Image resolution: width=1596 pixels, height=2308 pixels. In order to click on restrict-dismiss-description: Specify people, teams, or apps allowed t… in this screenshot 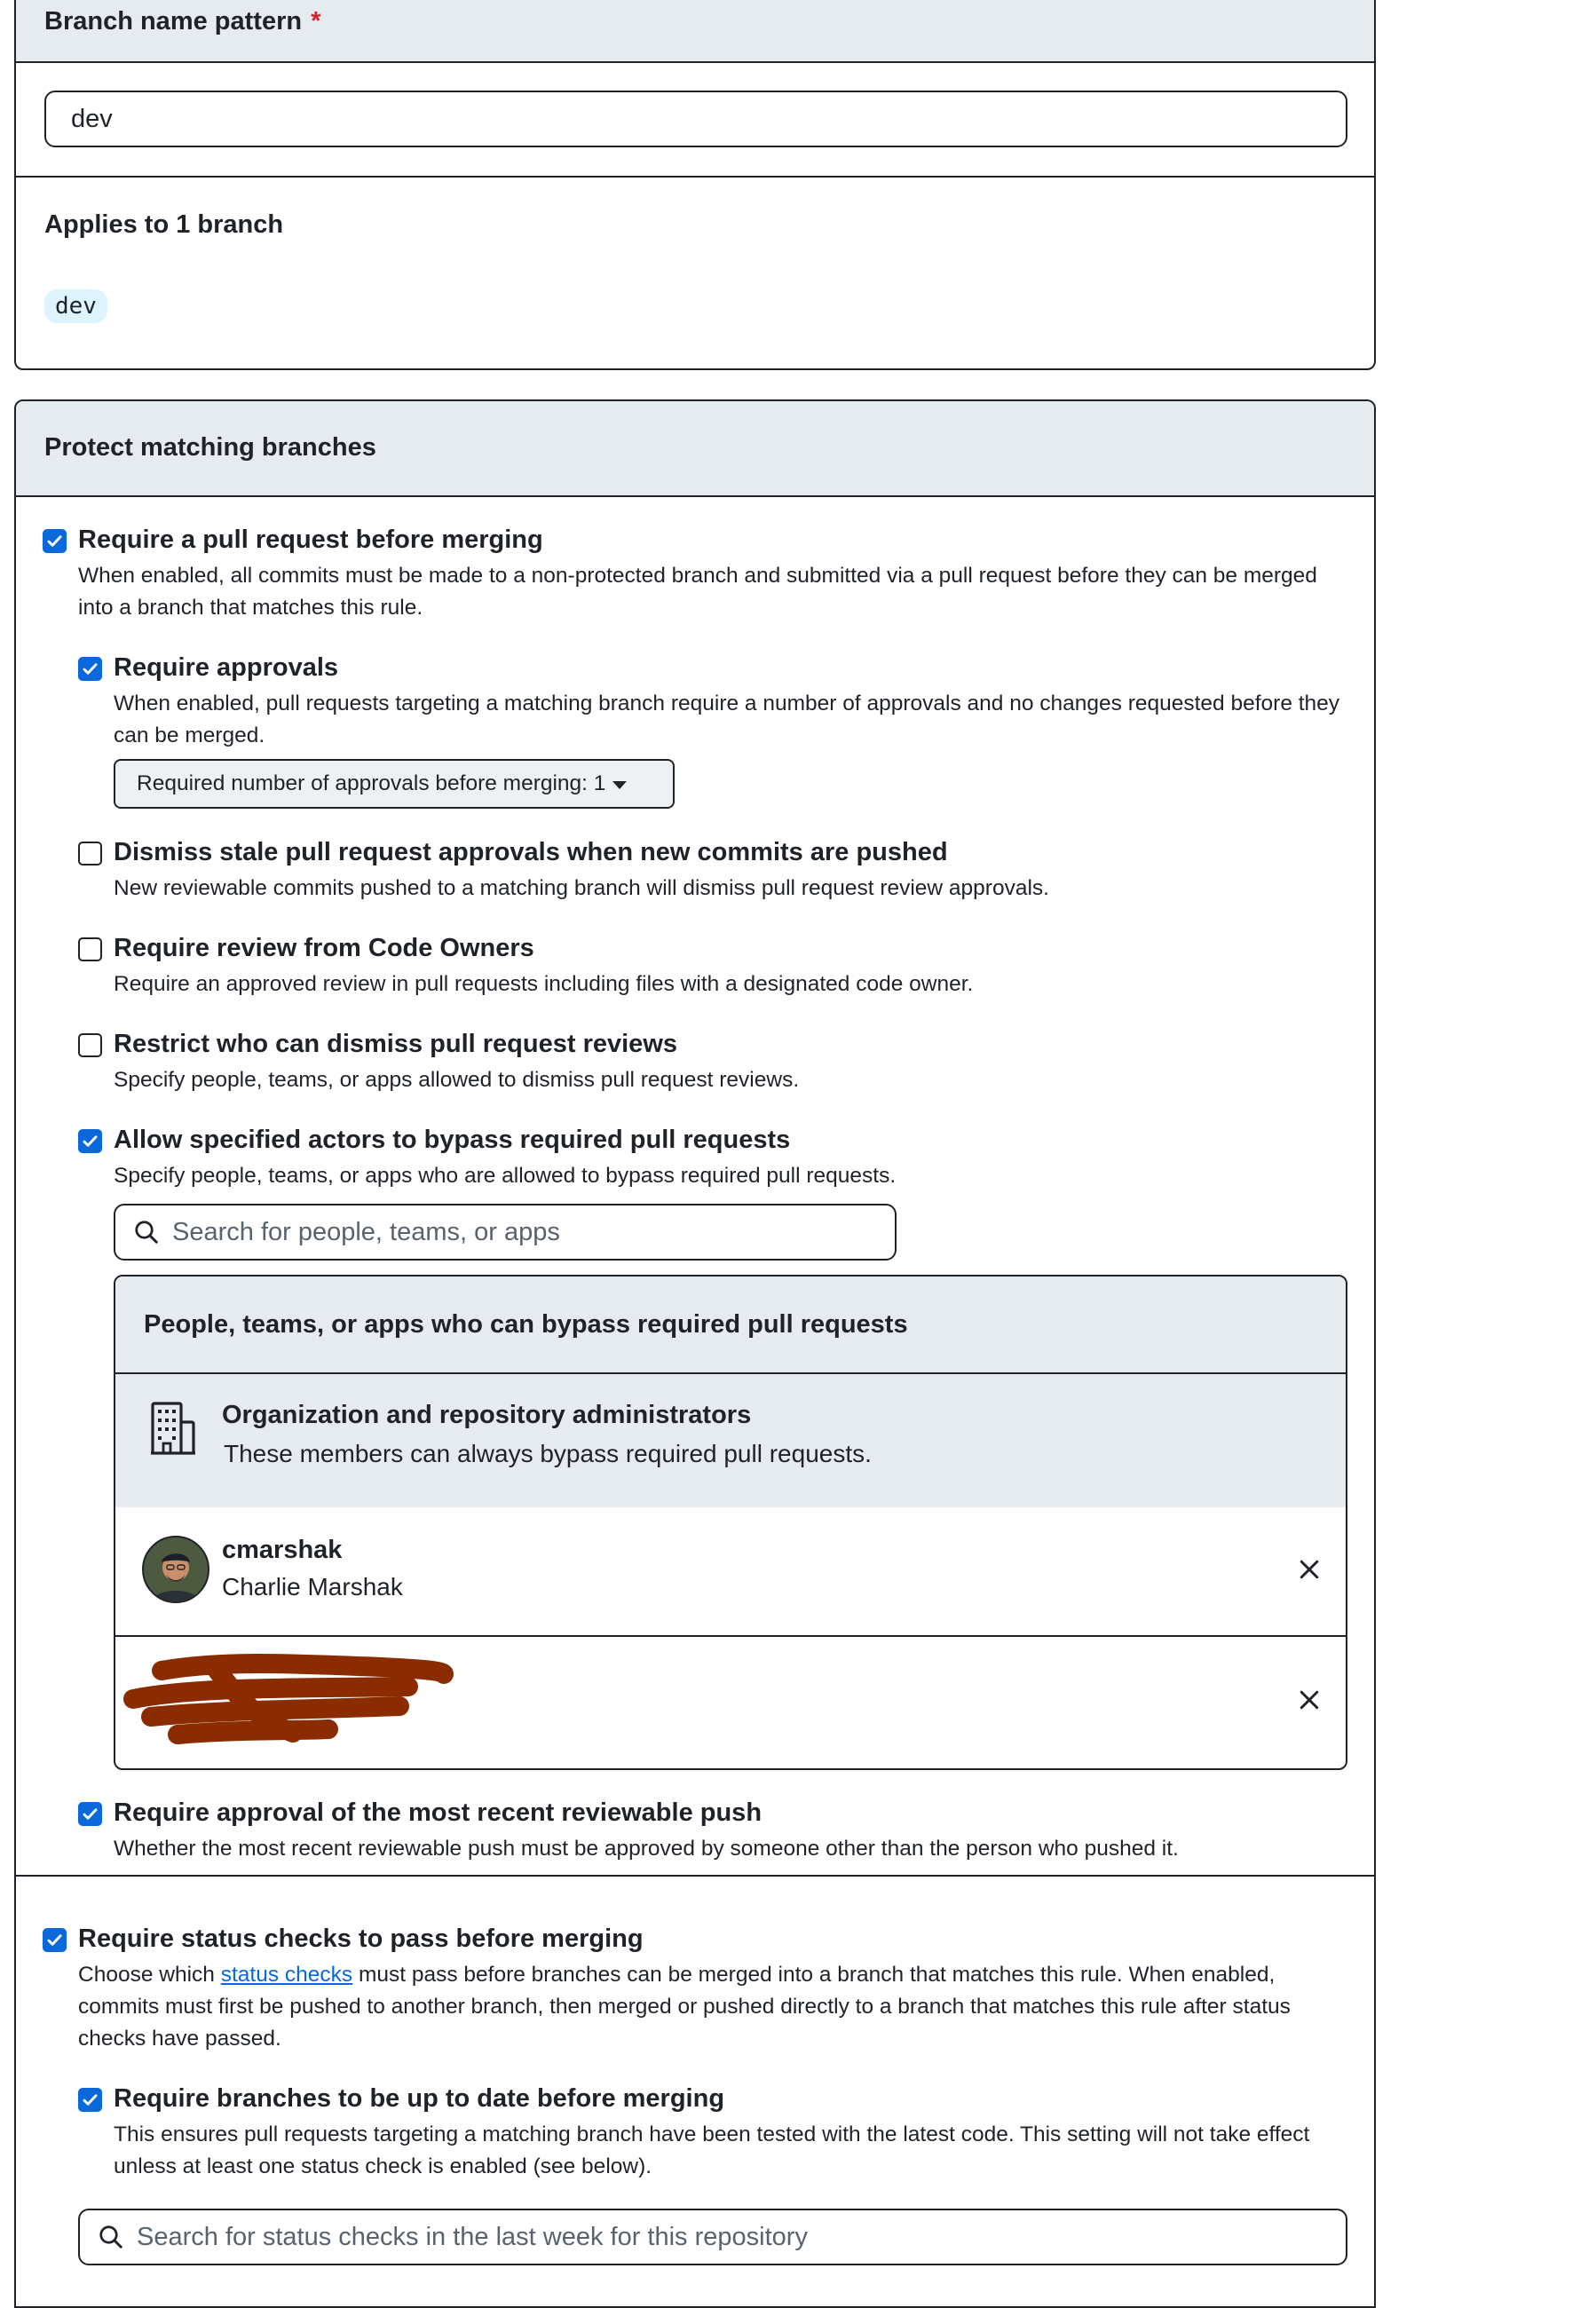, I will do `click(457, 1080)`.